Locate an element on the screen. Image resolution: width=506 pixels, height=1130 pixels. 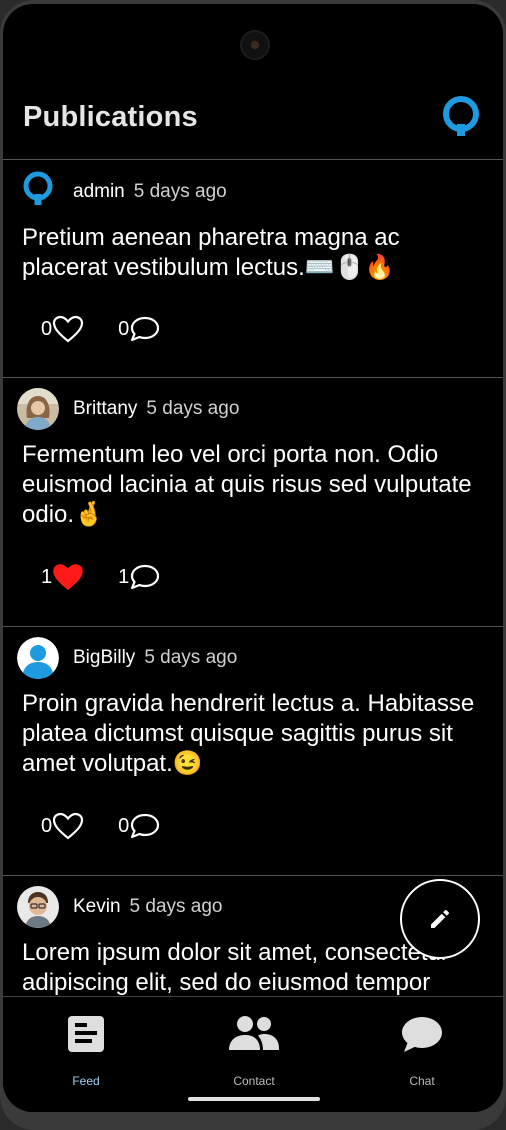
comment-button: 1 is located at coordinates (139, 577).